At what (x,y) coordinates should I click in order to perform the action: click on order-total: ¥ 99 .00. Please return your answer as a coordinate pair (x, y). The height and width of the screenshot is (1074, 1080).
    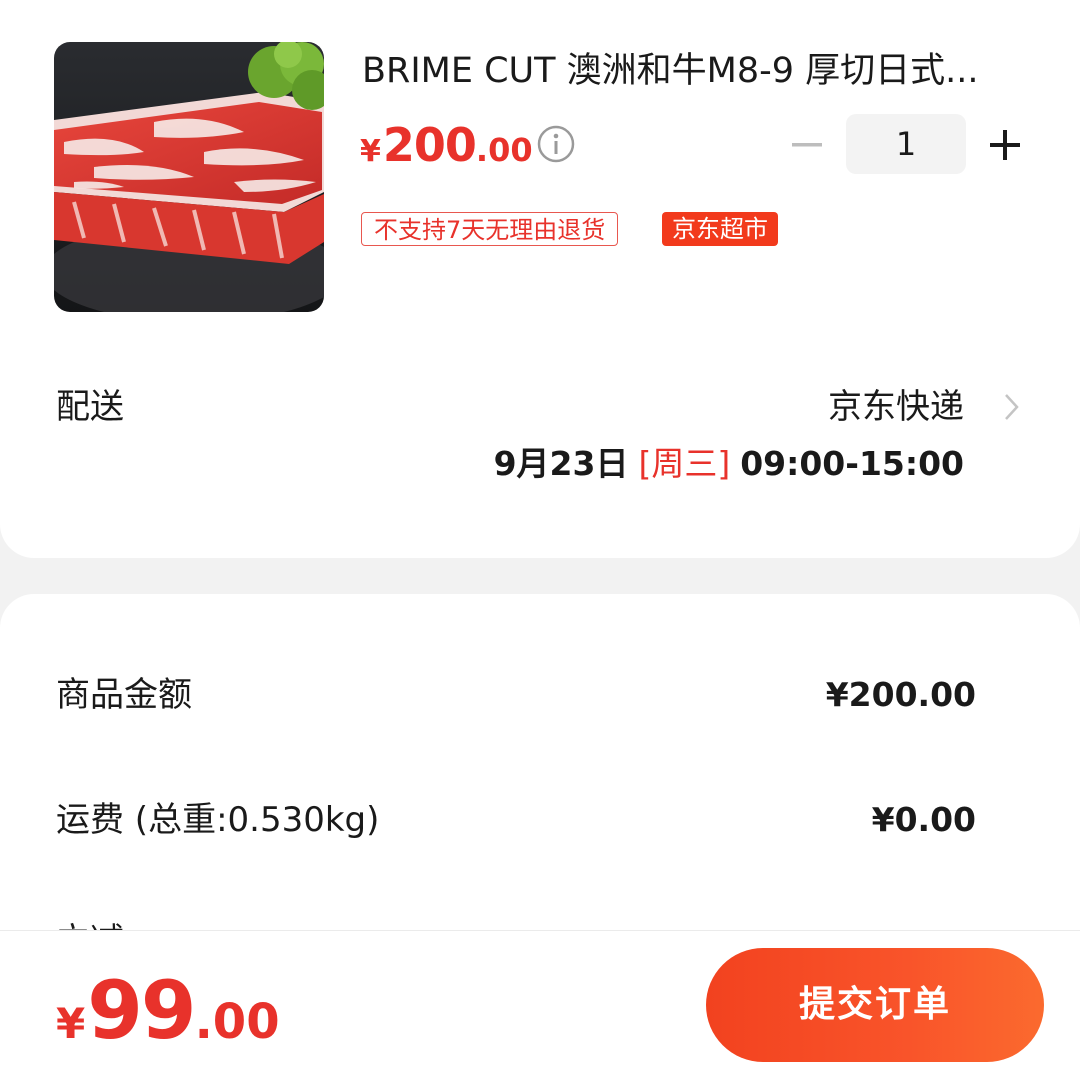
    Looking at the image, I should click on (168, 1011).